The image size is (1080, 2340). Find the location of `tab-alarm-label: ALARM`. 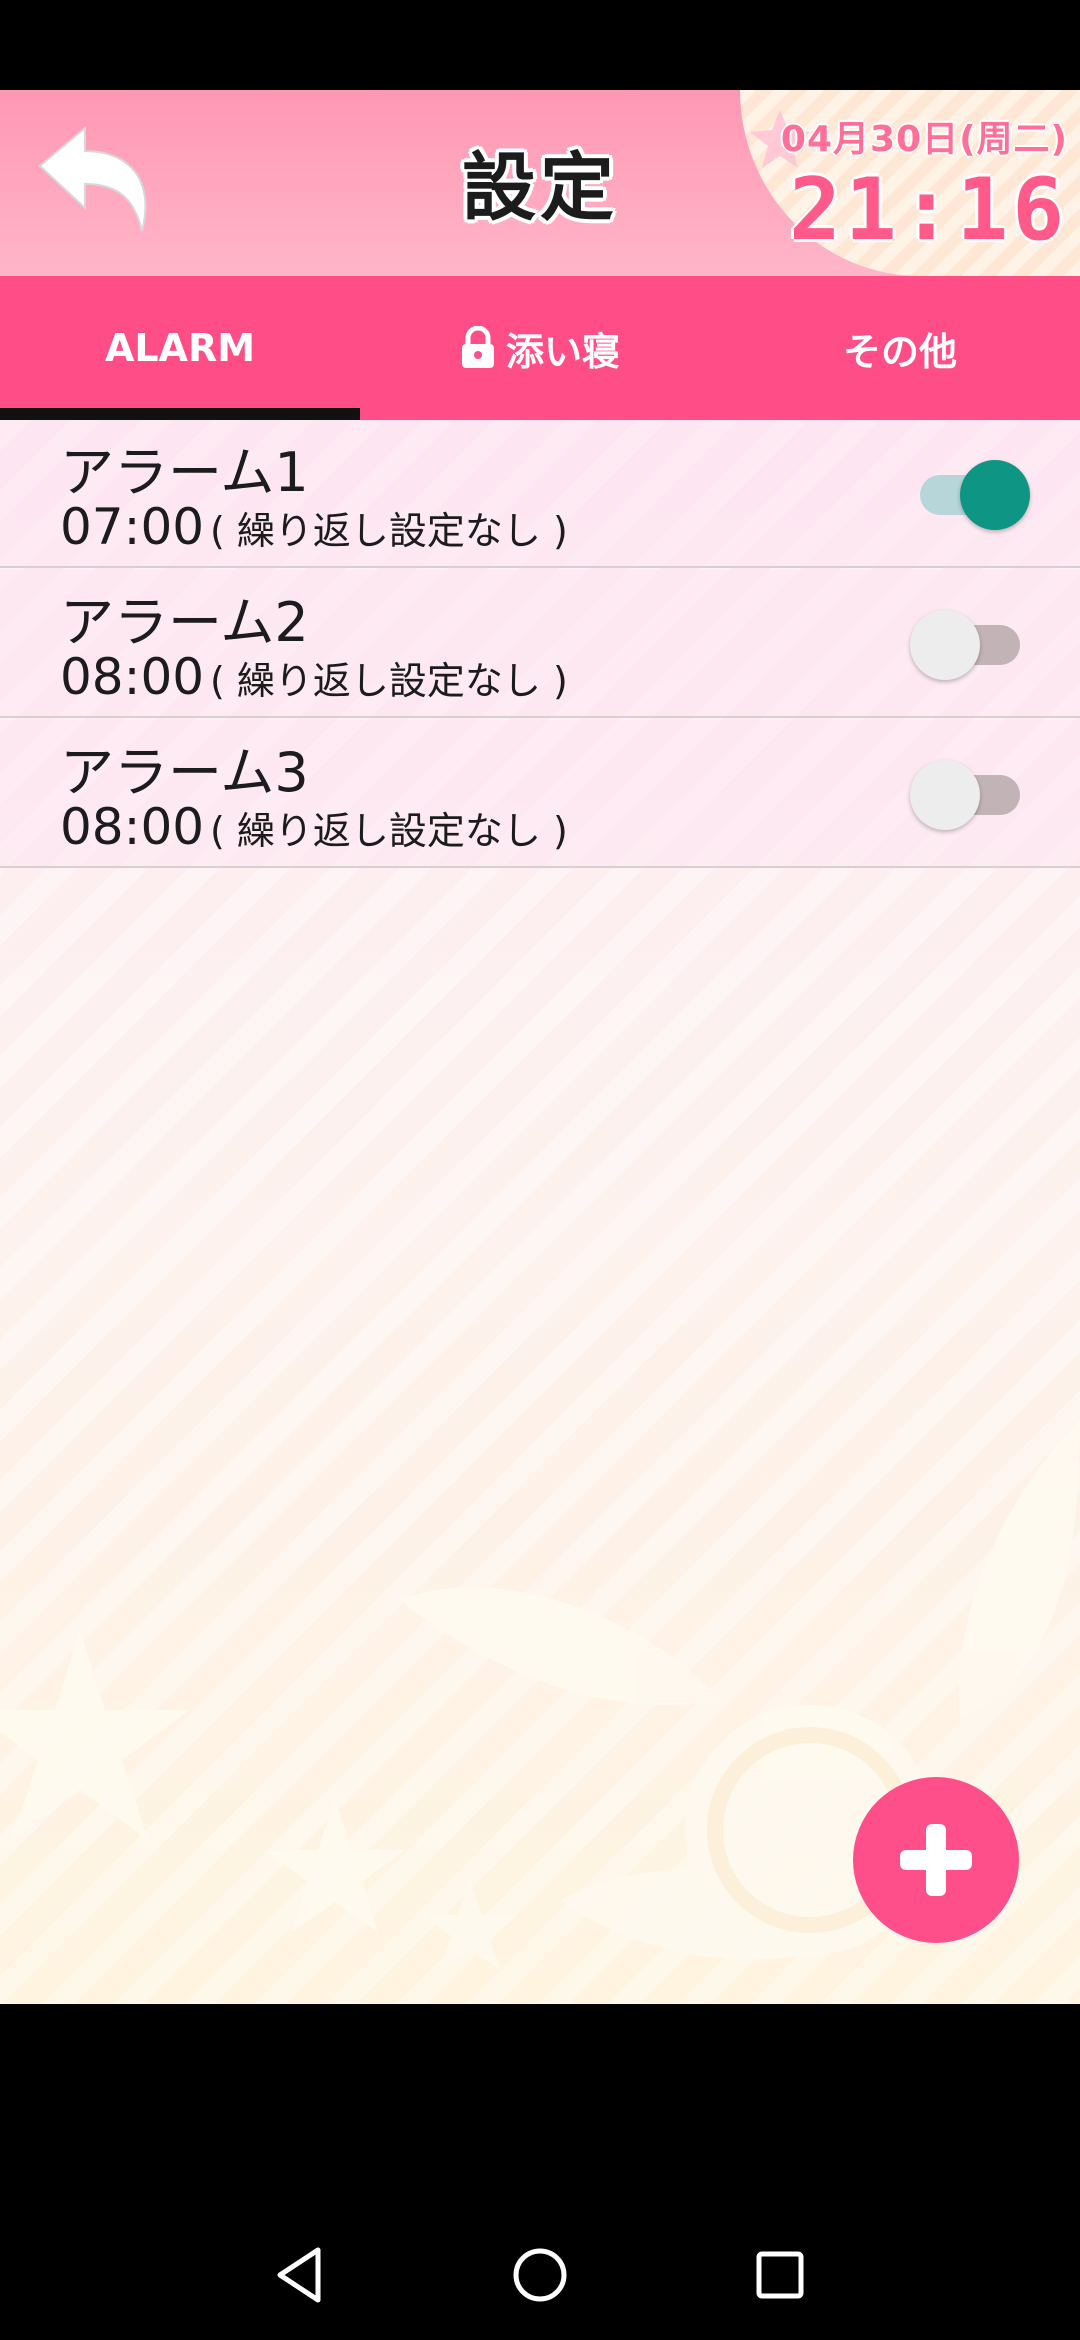

tab-alarm-label: ALARM is located at coordinates (180, 348).